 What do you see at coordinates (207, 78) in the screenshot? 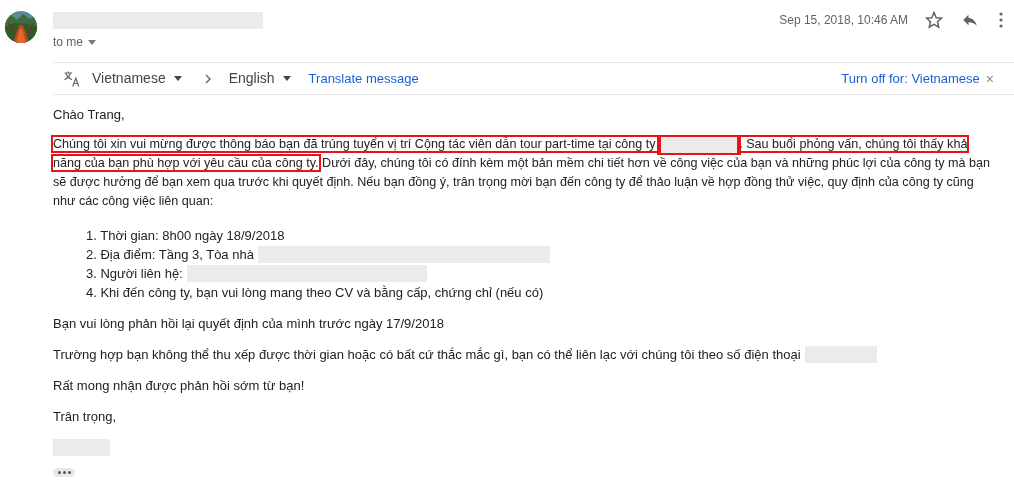
I see `chevron-right-icon` at bounding box center [207, 78].